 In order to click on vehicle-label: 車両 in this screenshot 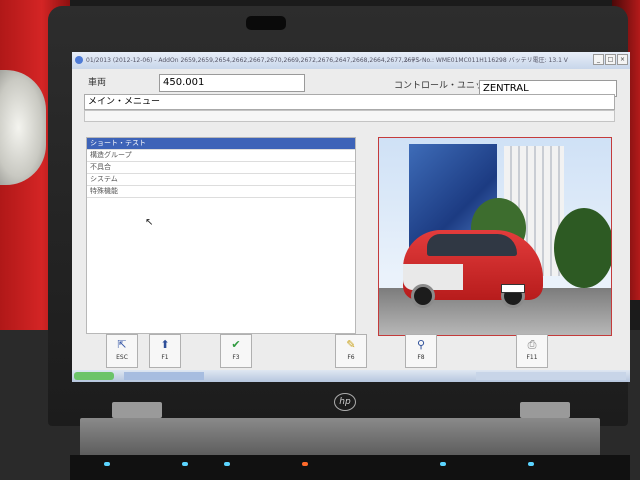, I will do `click(97, 83)`.